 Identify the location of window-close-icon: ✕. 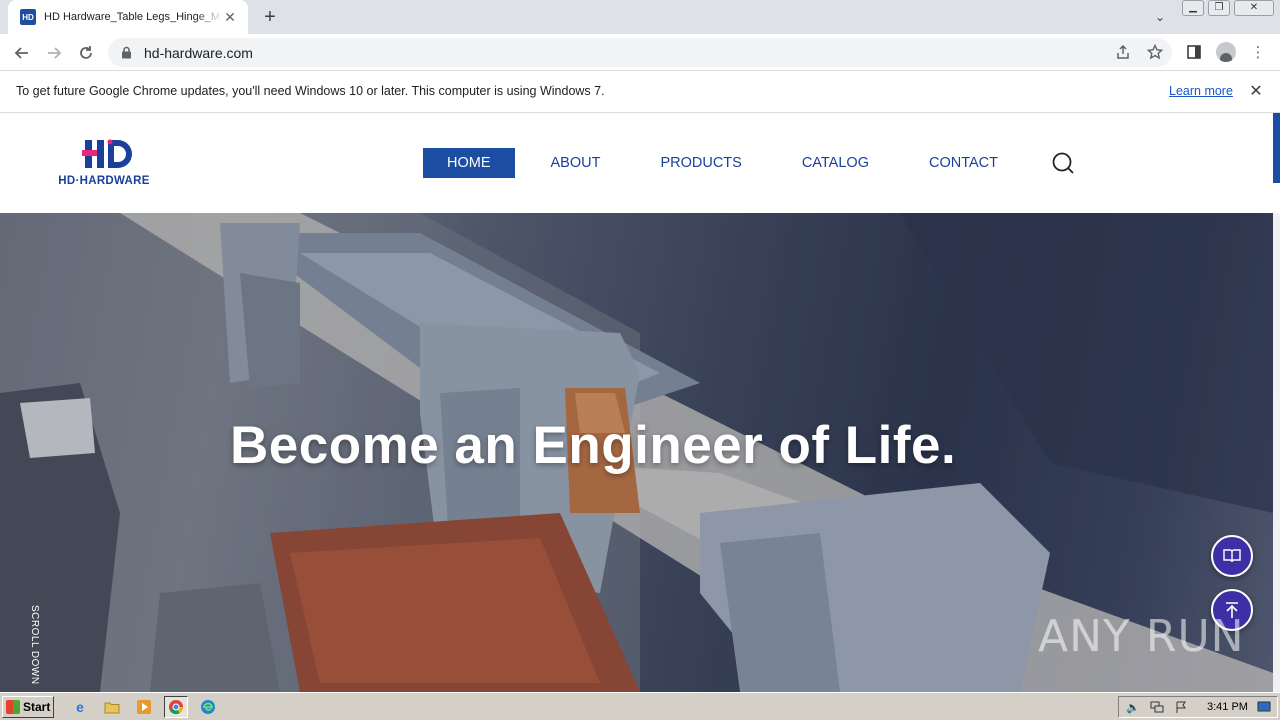
(1254, 8).